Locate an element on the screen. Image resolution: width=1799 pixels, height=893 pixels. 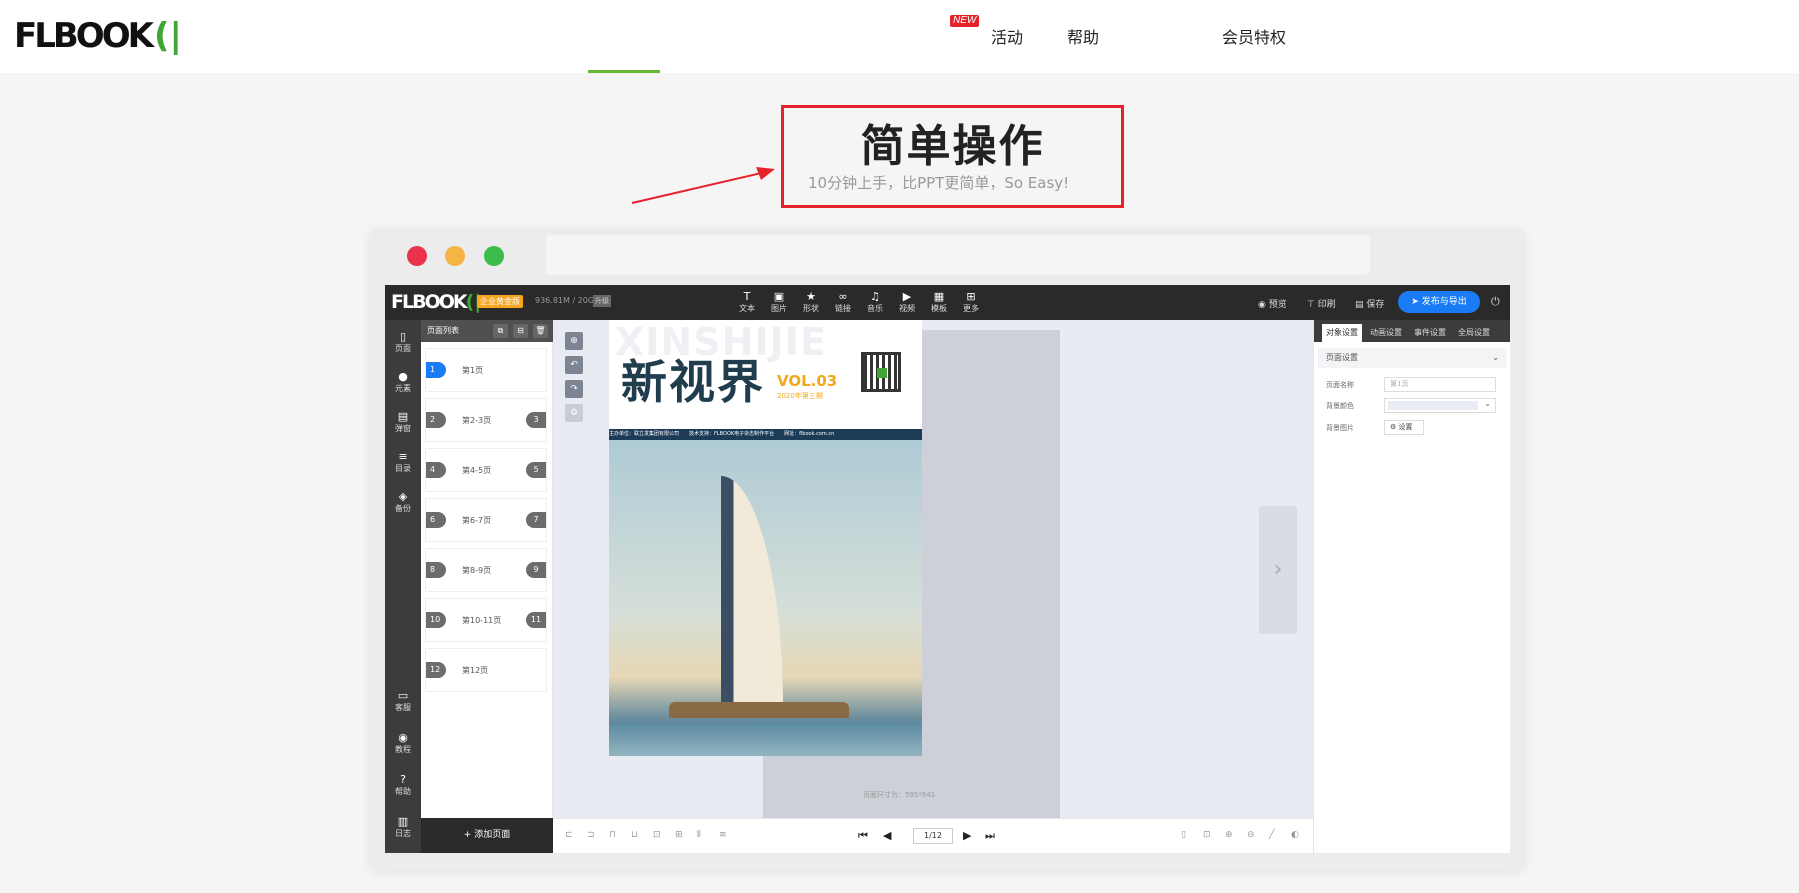
align-bottom-icon: ⊞ is located at coordinates (679, 835).